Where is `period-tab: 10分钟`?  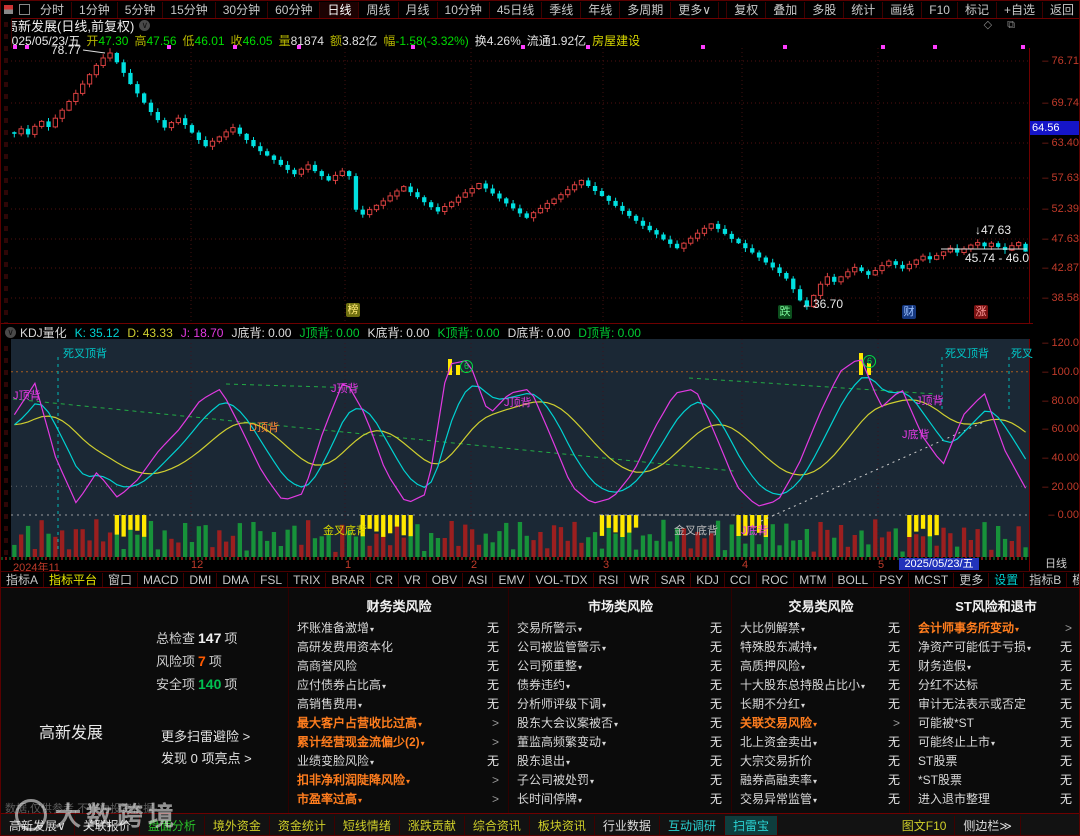 period-tab: 10分钟 is located at coordinates (464, 9).